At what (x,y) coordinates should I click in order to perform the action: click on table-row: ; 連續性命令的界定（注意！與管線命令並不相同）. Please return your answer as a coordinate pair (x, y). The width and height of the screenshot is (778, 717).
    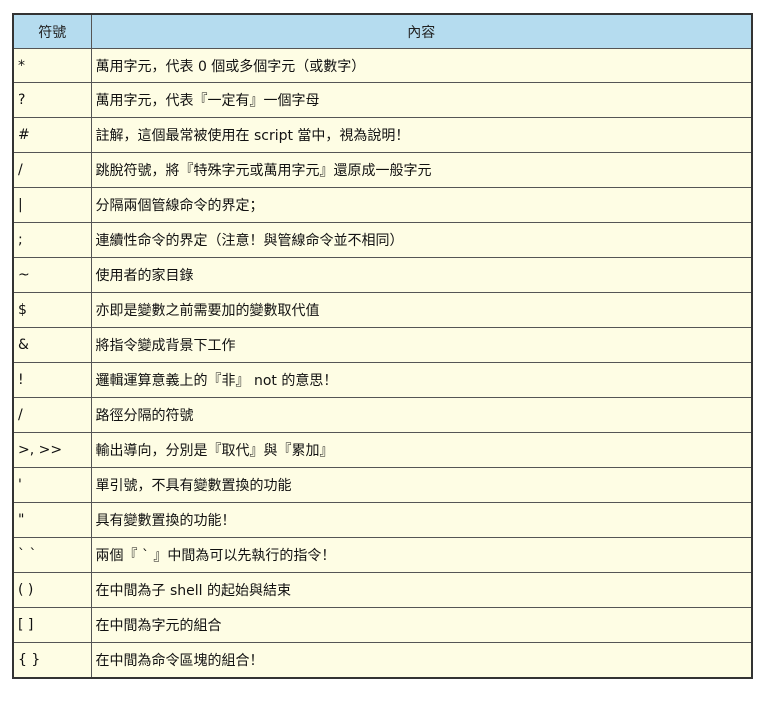
    Looking at the image, I should click on (382, 240).